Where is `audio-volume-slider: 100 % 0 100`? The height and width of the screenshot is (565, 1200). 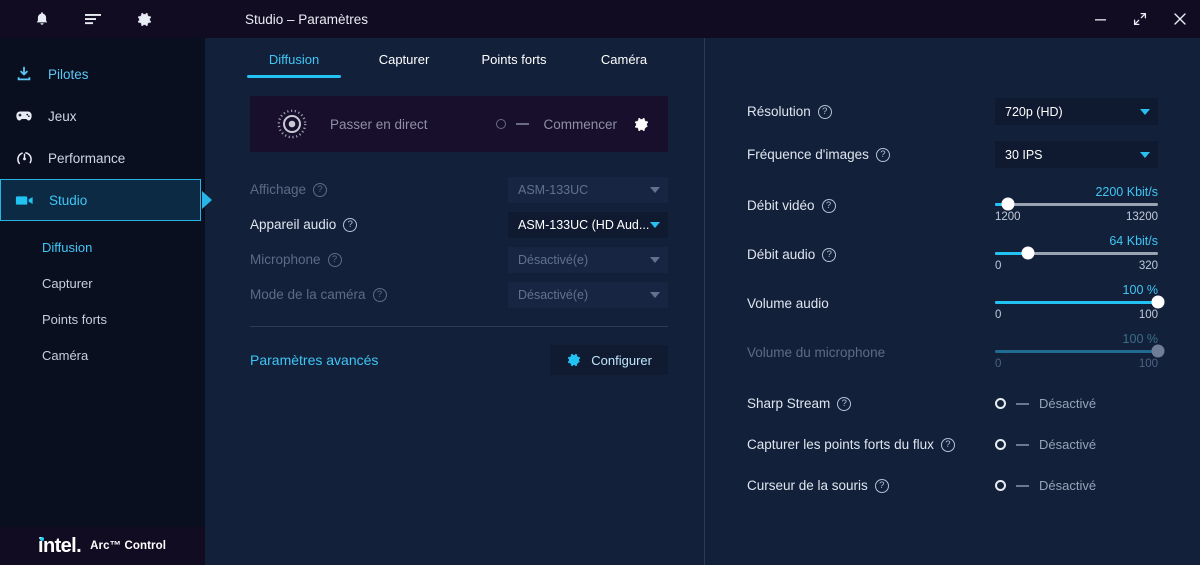 audio-volume-slider: 100 % 0 100 is located at coordinates (1080, 302).